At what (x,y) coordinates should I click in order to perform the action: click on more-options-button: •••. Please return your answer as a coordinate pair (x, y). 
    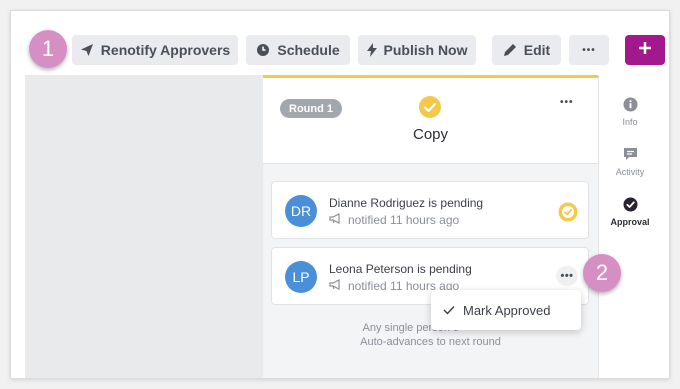
    Looking at the image, I should click on (589, 50).